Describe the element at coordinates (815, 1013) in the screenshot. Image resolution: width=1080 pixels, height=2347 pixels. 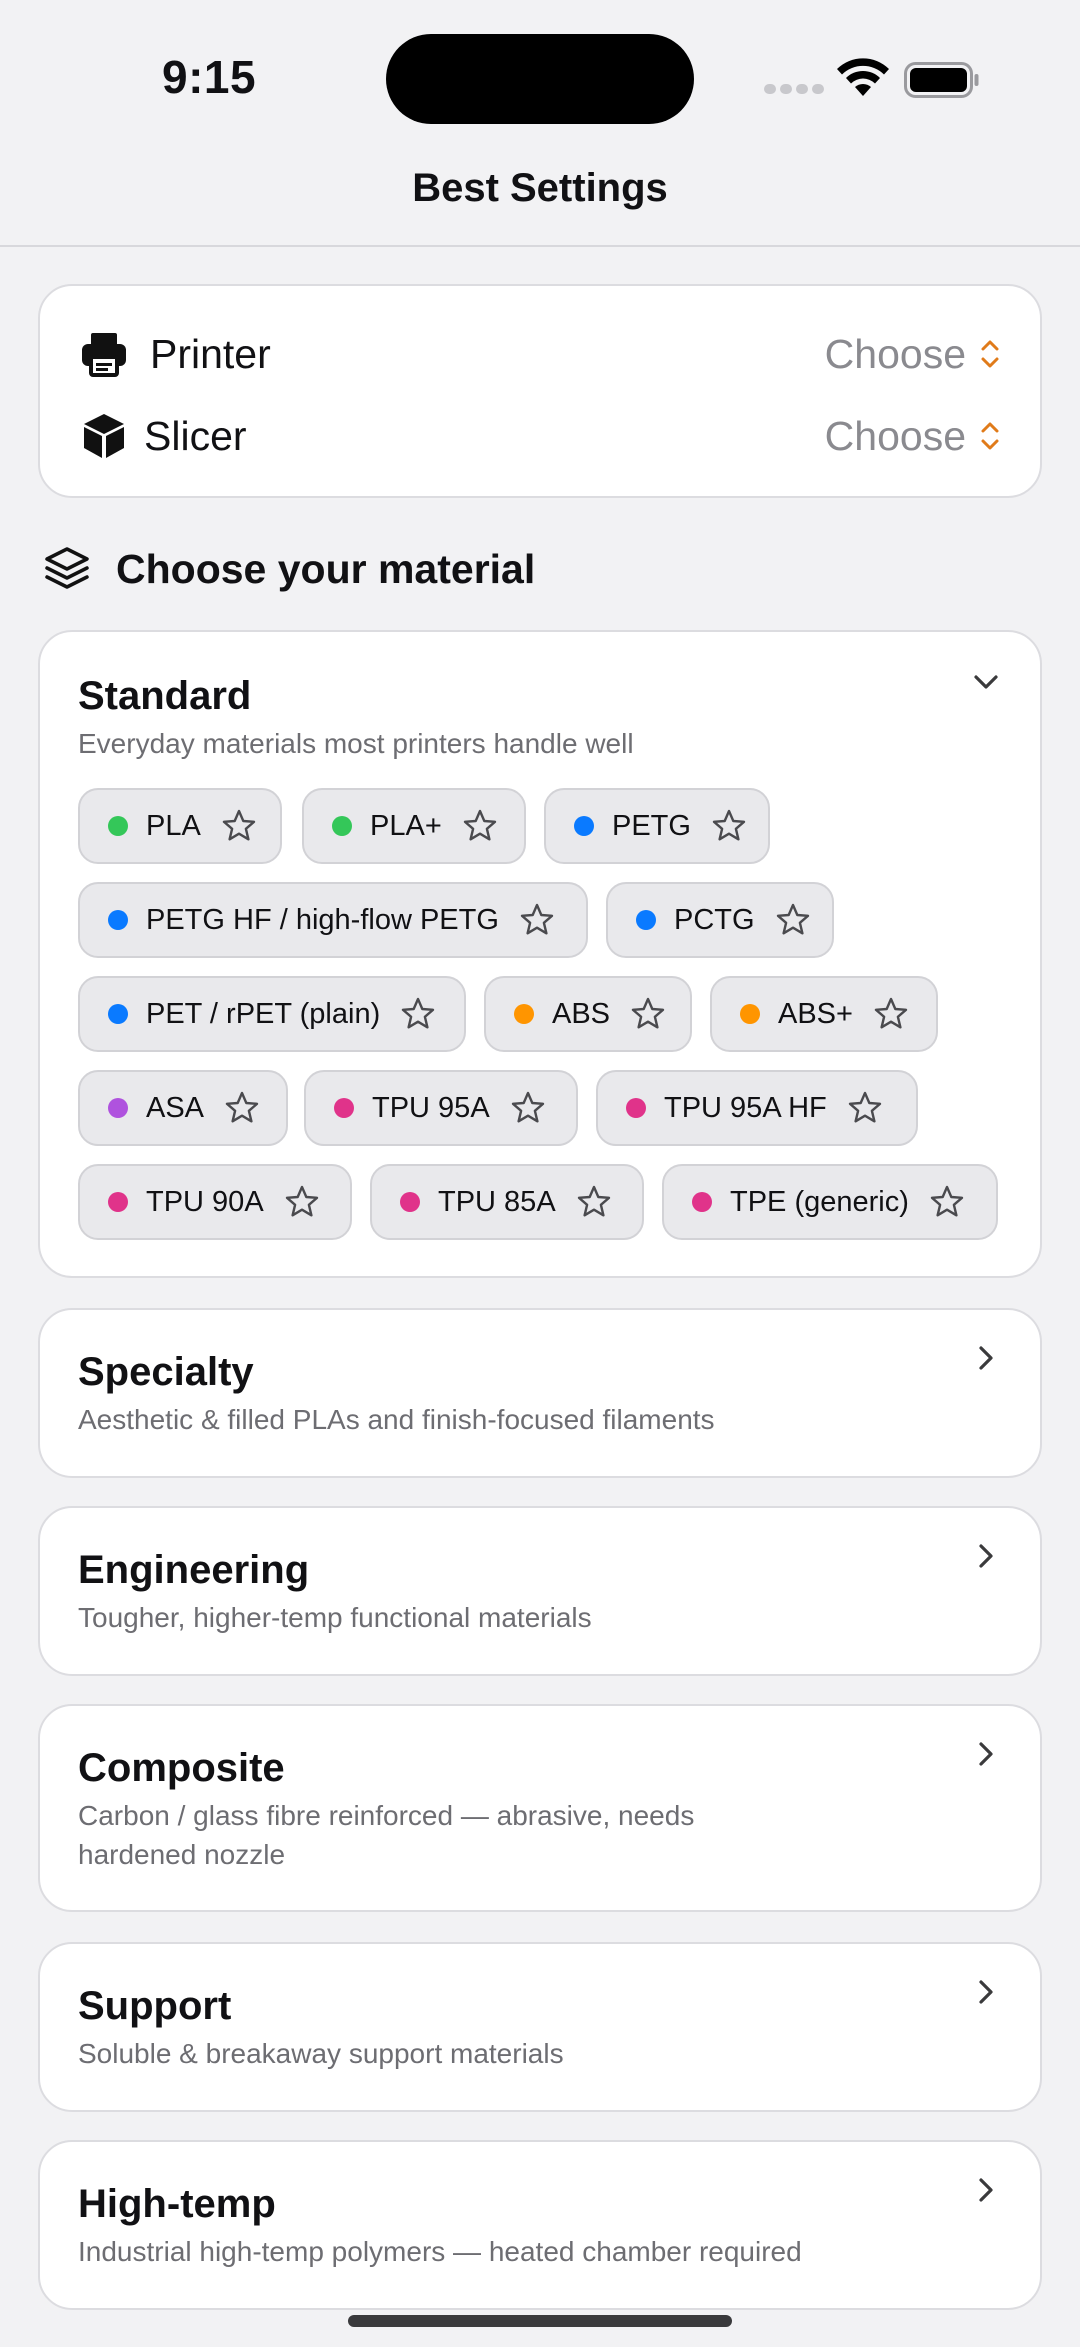
I see `material-label: ABS+` at that location.